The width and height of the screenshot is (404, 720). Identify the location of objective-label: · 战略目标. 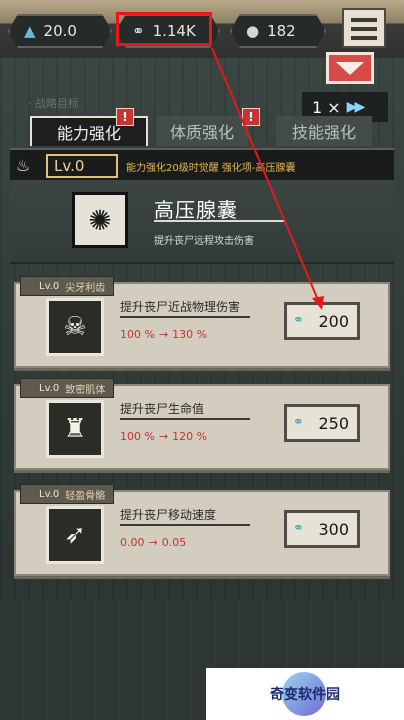
(53, 103).